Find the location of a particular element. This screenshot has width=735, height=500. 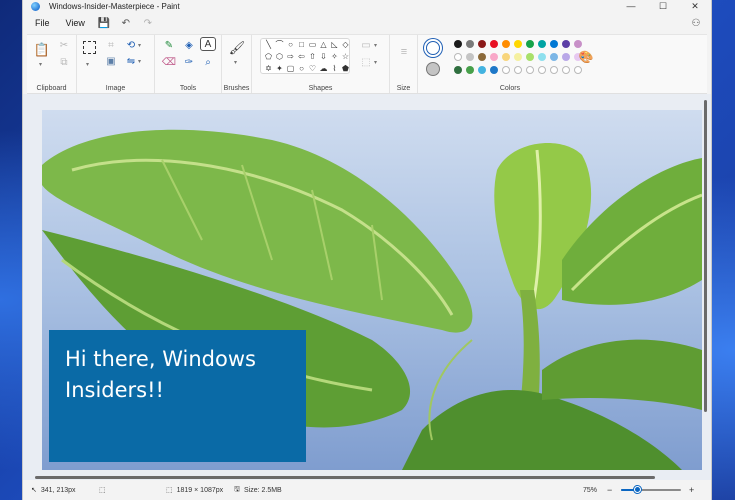

minimize-button: — is located at coordinates (631, 6).